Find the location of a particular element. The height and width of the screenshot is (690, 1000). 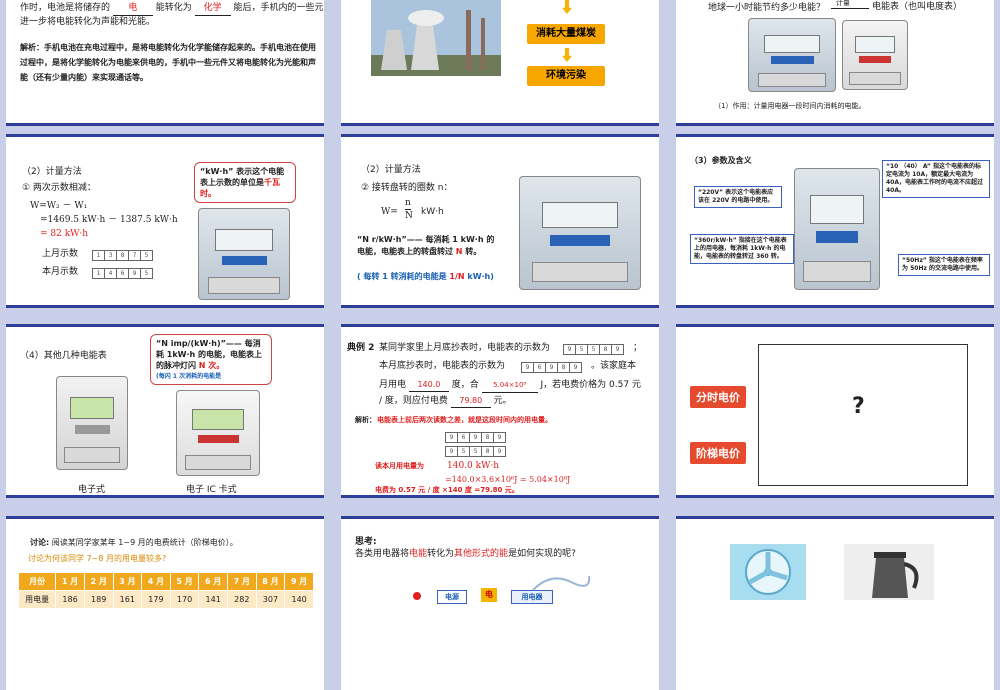

discuss-text: 阅读某同学家某年 1~9 月的电费统计（阶梯电价）。 is located at coordinates (144, 542).